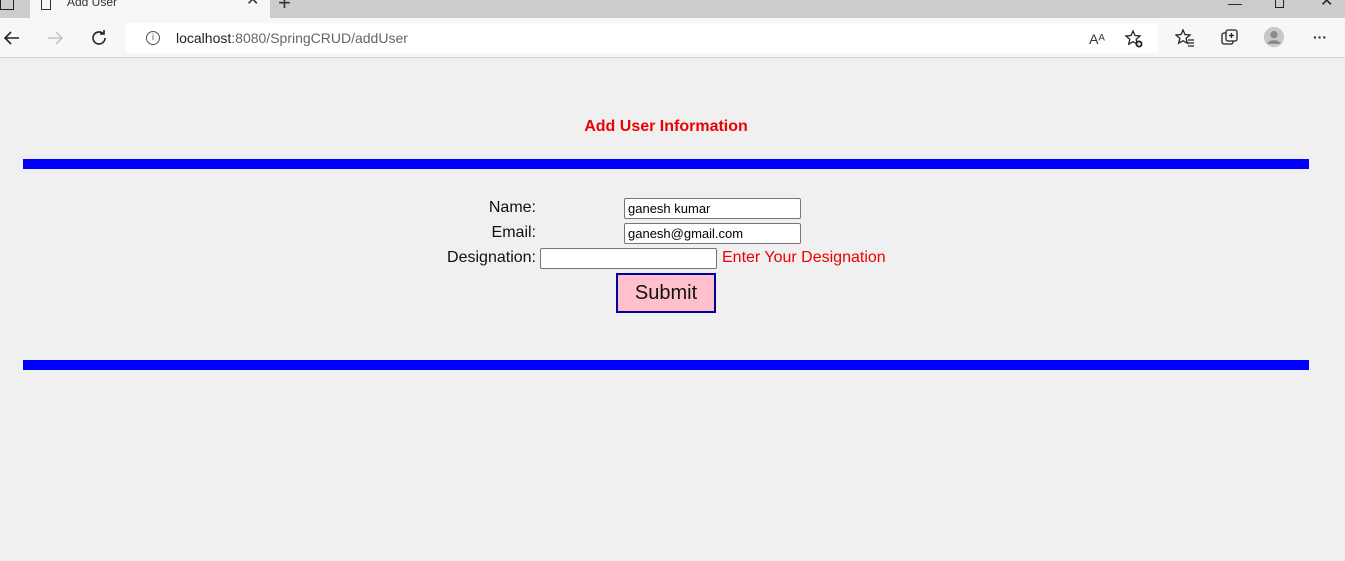 The width and height of the screenshot is (1345, 561). Describe the element at coordinates (204, 38) in the screenshot. I see `url-host: localhost` at that location.